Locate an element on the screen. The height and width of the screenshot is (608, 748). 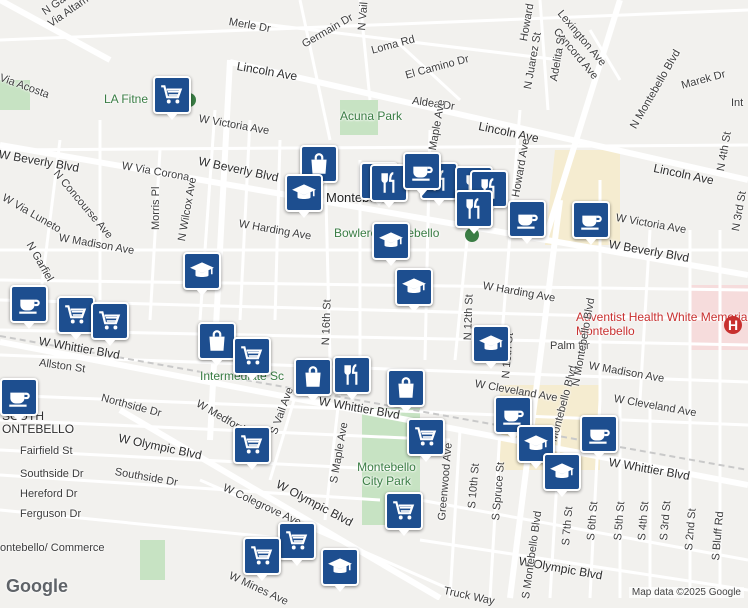
morris-pl-label: Morris Pl is located at coordinates (156, 208).